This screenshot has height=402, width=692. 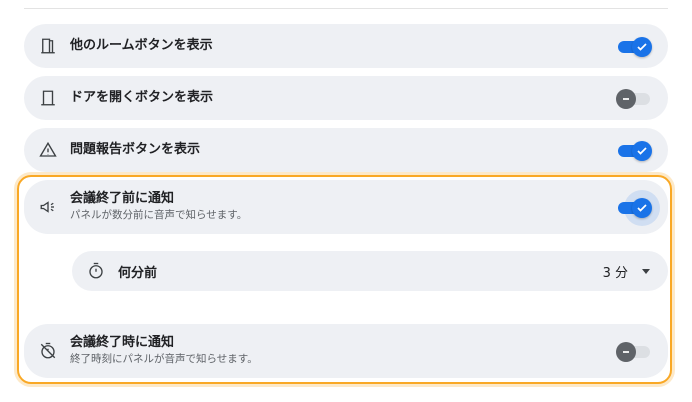 I want to click on setting-title: ドアを開くボタンを表示, so click(x=142, y=97).